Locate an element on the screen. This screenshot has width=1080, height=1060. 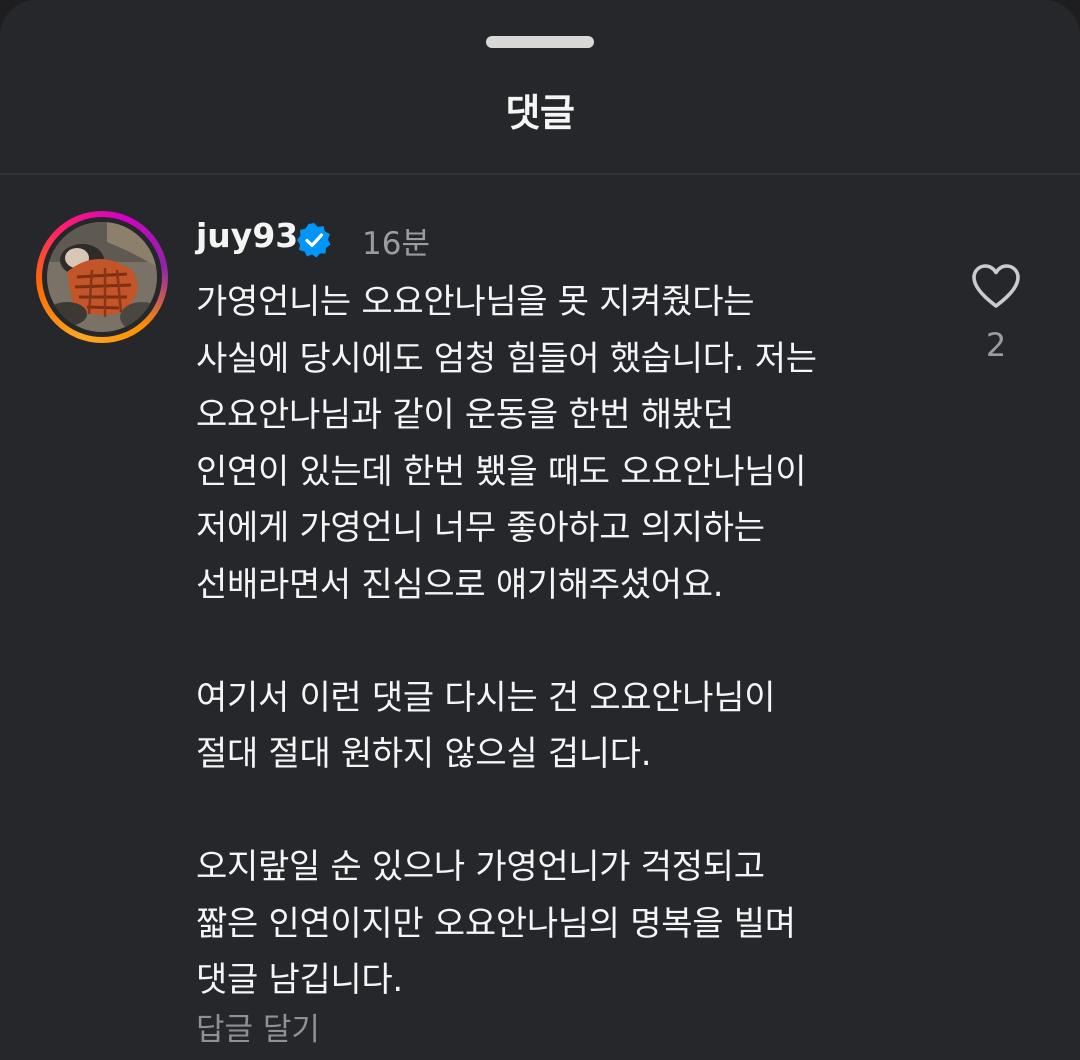
avatar is located at coordinates (102, 277).